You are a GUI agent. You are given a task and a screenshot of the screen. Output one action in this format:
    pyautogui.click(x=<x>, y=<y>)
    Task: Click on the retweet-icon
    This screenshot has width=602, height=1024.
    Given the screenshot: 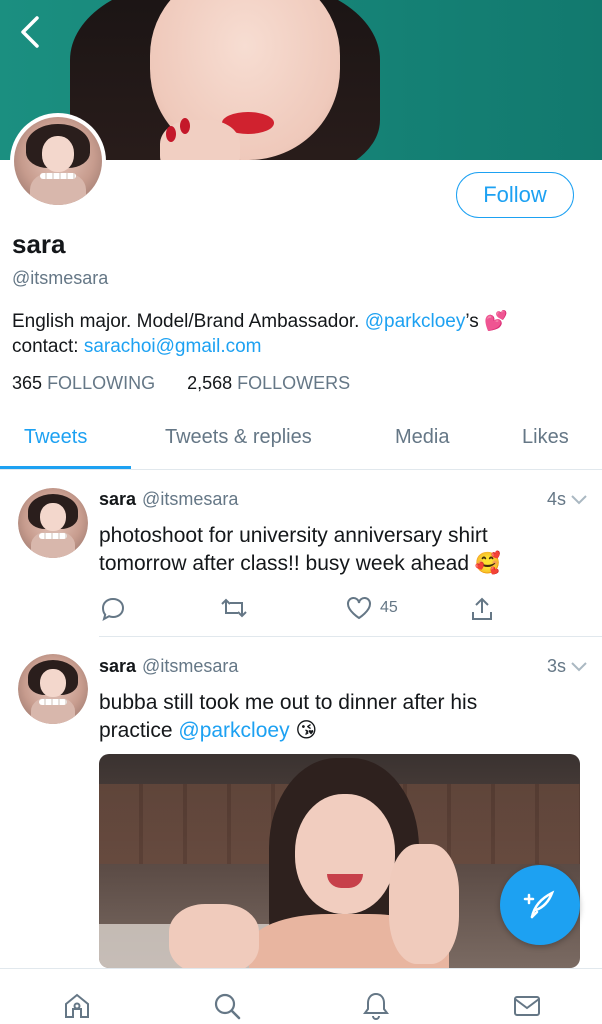 What is the action you would take?
    pyautogui.click(x=234, y=608)
    